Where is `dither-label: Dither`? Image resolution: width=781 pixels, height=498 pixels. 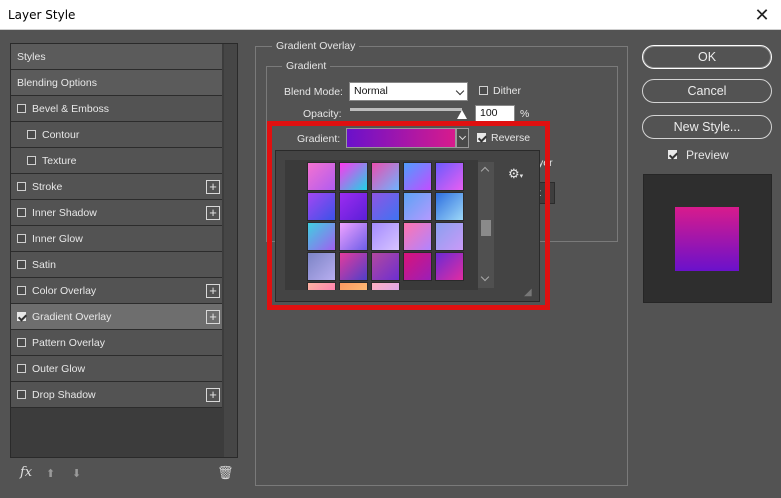
dither-label: Dither is located at coordinates (507, 91).